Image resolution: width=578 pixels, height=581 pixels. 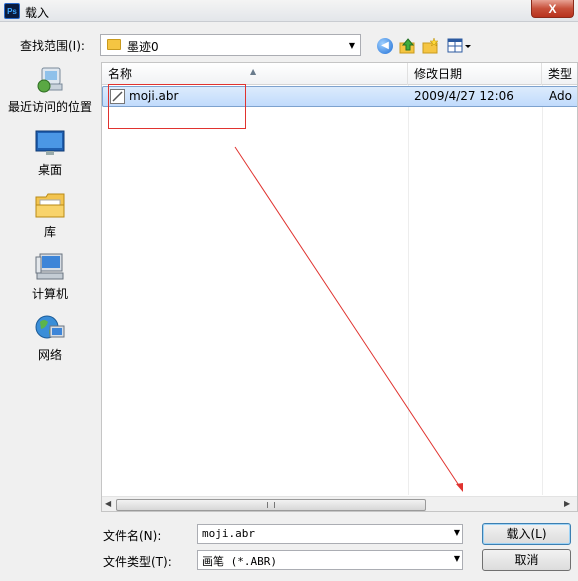 I want to click on scroll-left-icon: ◀, so click(x=108, y=503).